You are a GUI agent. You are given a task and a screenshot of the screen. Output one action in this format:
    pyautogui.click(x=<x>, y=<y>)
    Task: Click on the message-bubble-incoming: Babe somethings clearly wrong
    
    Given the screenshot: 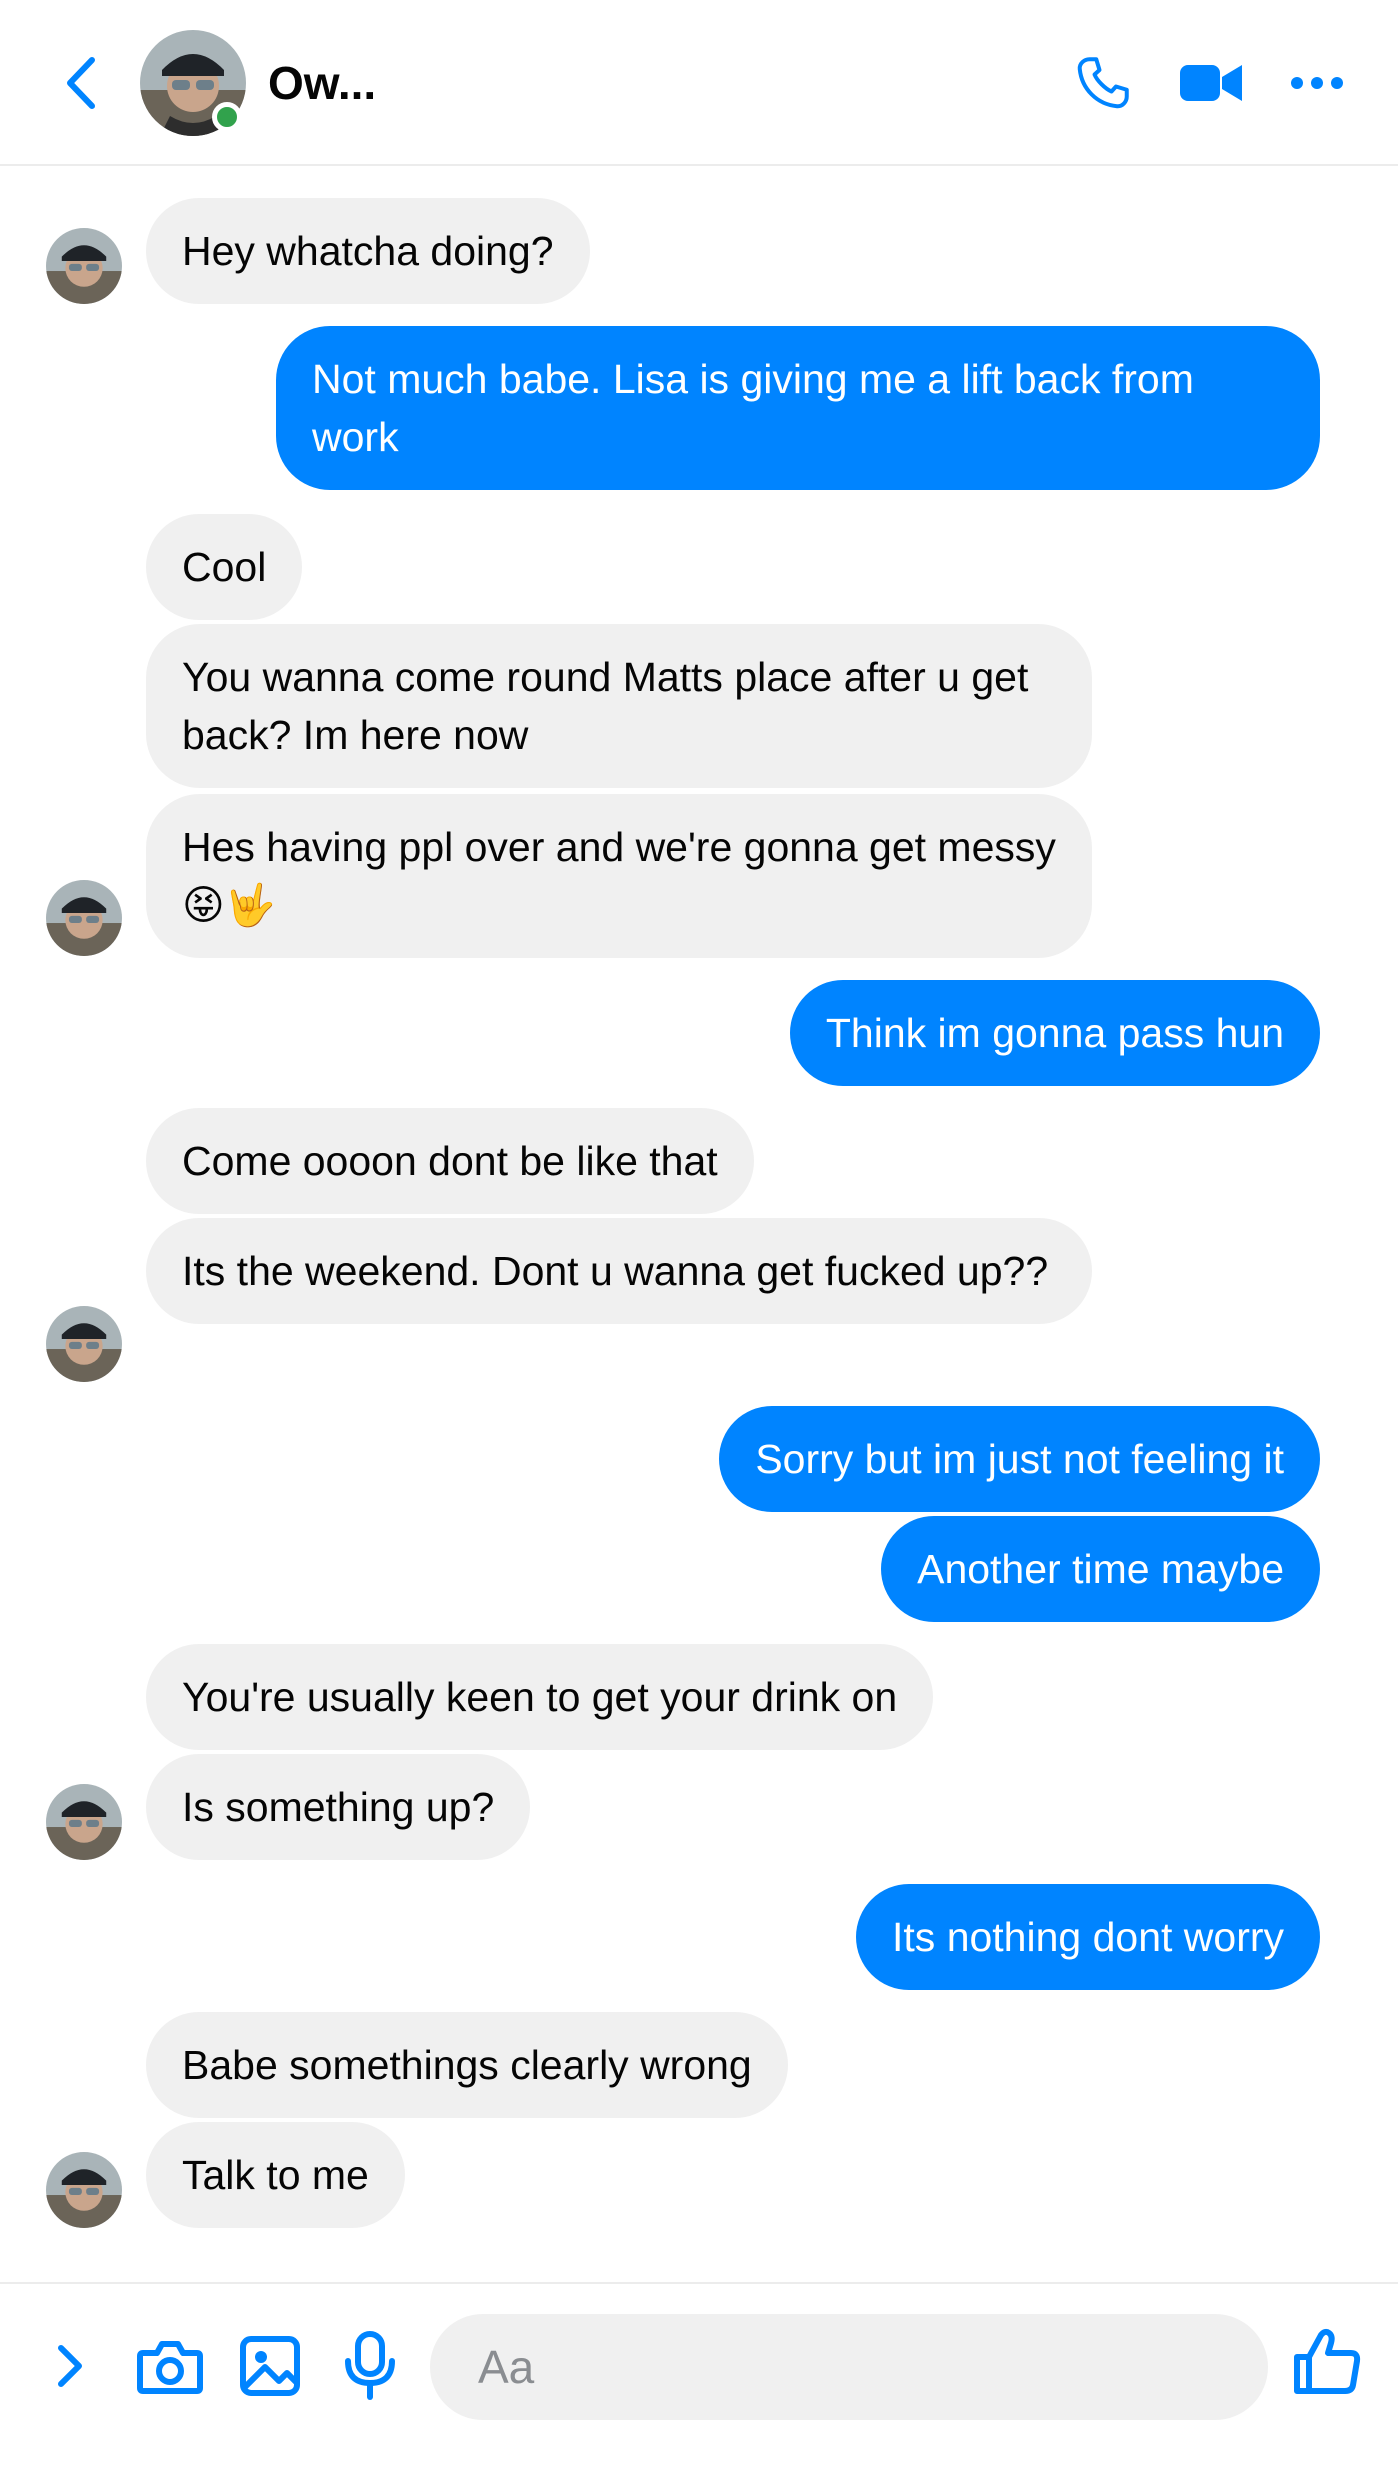 What is the action you would take?
    pyautogui.click(x=467, y=2065)
    